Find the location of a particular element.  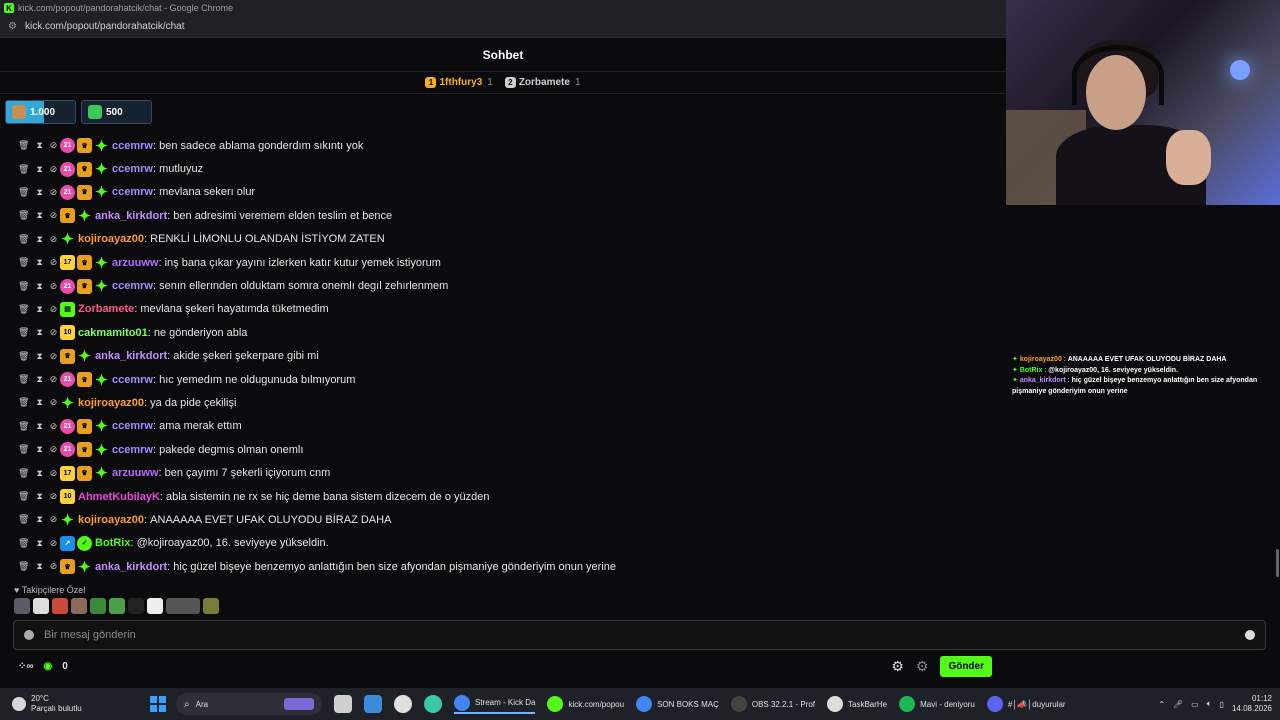

send-button: Gönder is located at coordinates (966, 666).